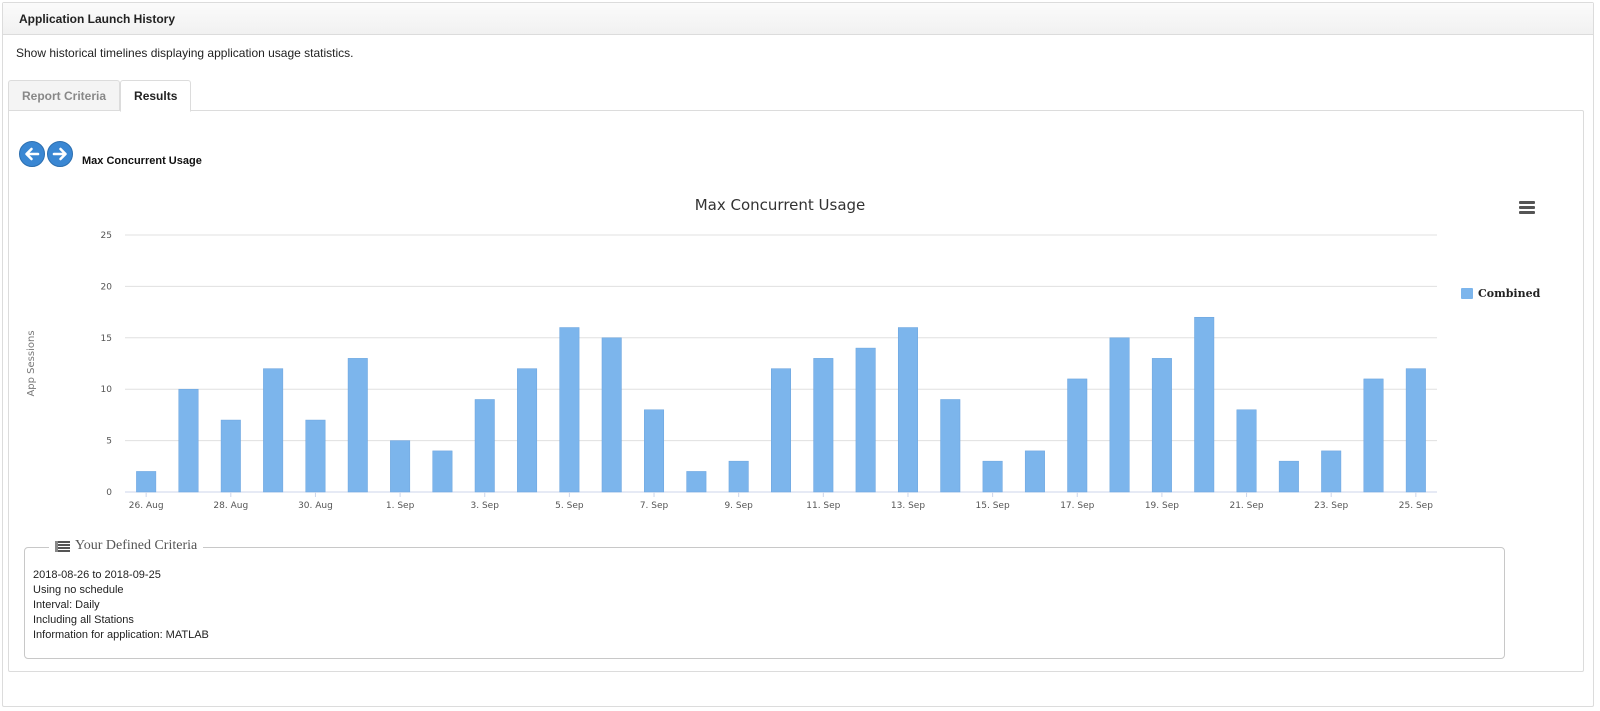 The image size is (1600, 711). What do you see at coordinates (106, 236) in the screenshot?
I see `y-tick-label: 25` at bounding box center [106, 236].